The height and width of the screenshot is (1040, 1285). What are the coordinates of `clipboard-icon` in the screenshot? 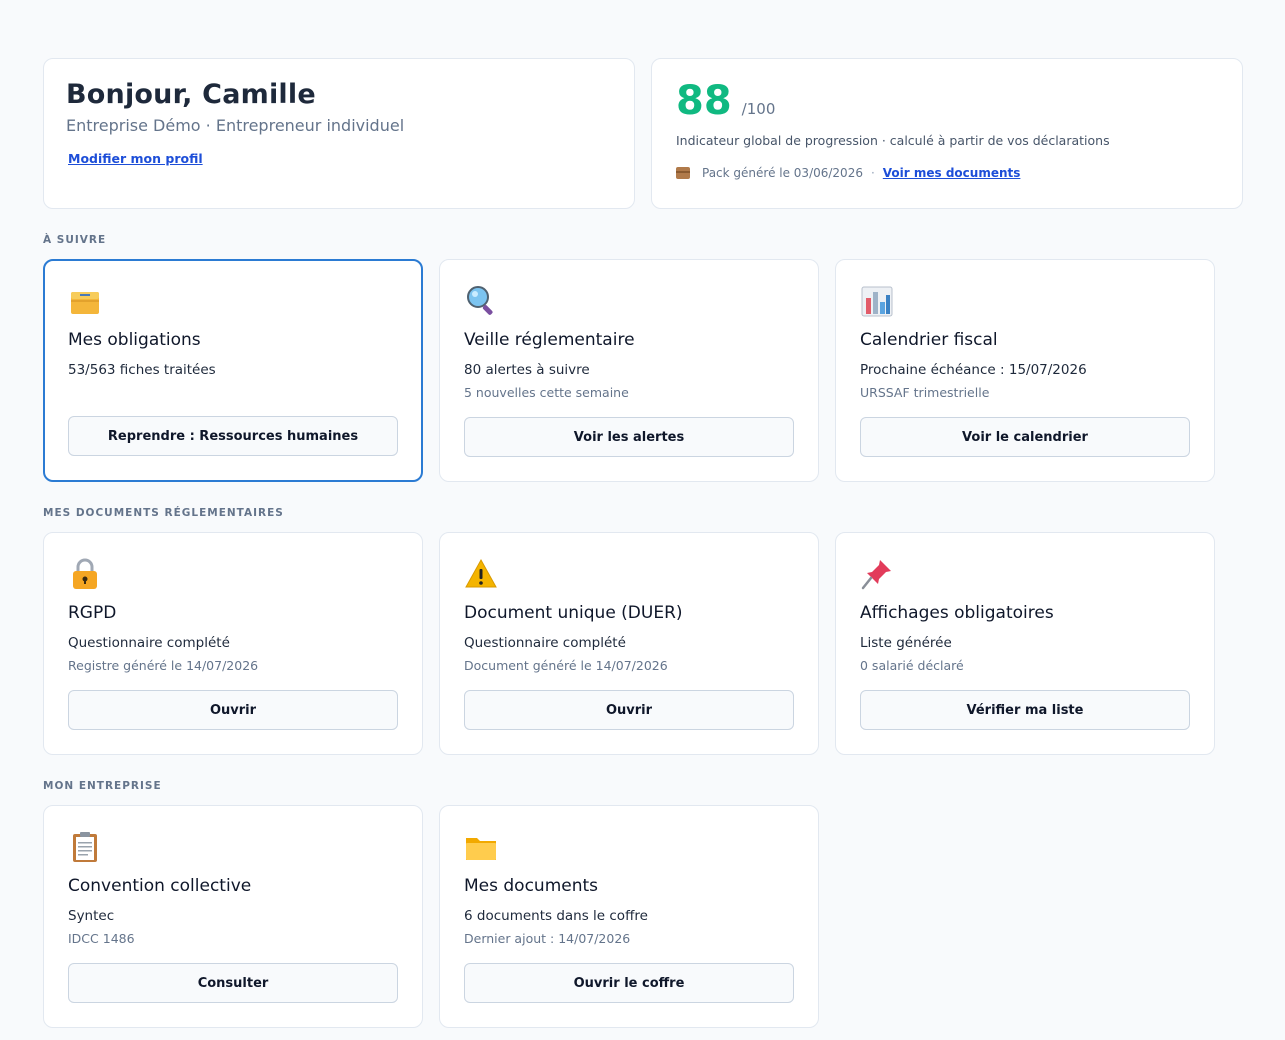 It's located at (85, 847).